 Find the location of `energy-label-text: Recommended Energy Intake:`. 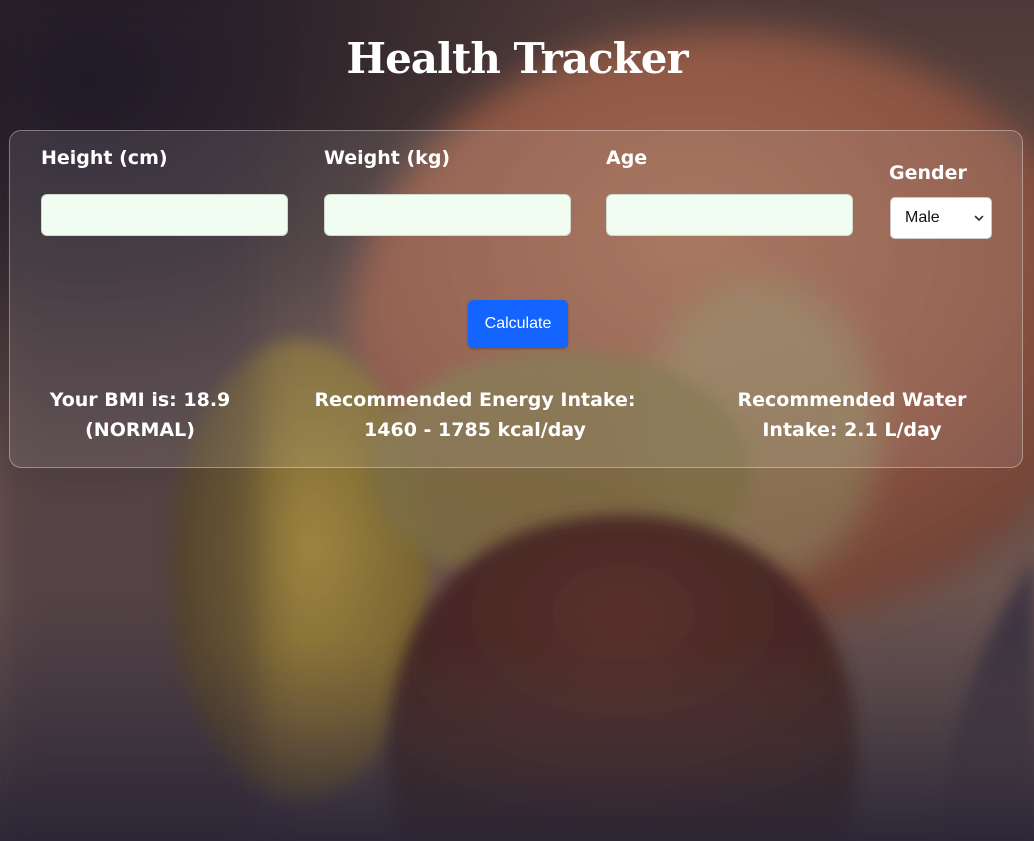

energy-label-text: Recommended Energy Intake: is located at coordinates (475, 400).